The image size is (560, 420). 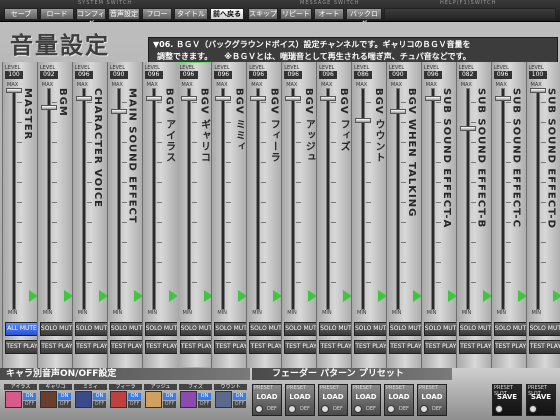 I want to click on level-value: 090, so click(x=118, y=75).